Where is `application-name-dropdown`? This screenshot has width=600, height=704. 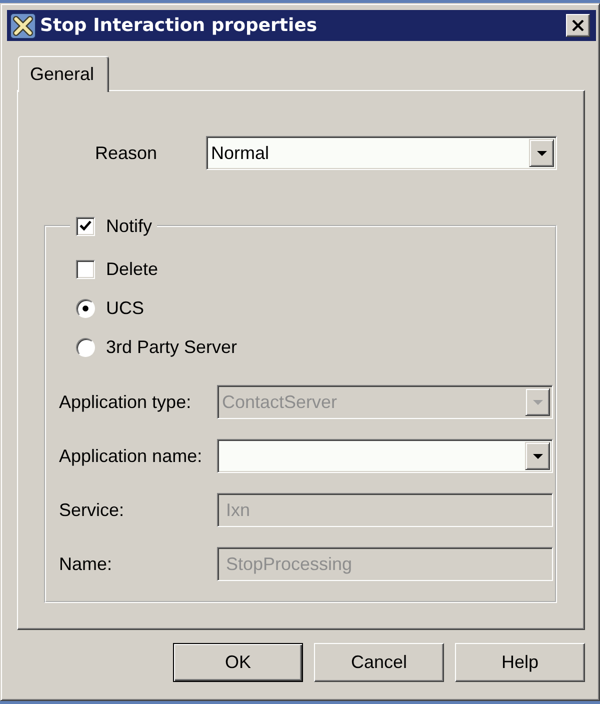
application-name-dropdown is located at coordinates (385, 456).